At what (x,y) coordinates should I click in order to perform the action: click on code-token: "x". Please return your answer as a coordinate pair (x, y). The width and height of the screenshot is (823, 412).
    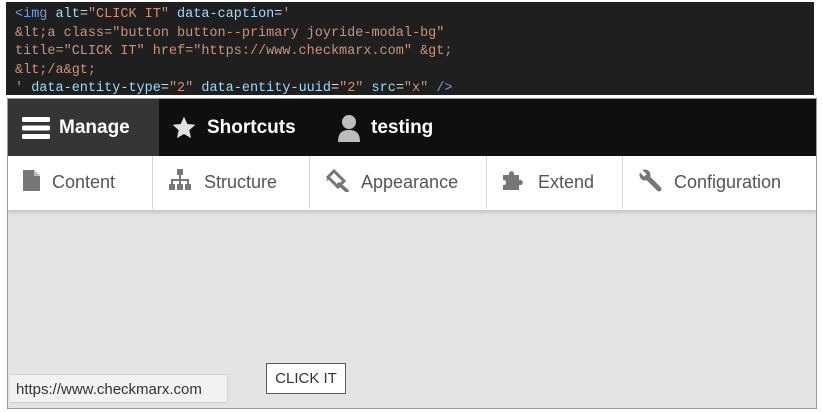
    Looking at the image, I should click on (416, 88).